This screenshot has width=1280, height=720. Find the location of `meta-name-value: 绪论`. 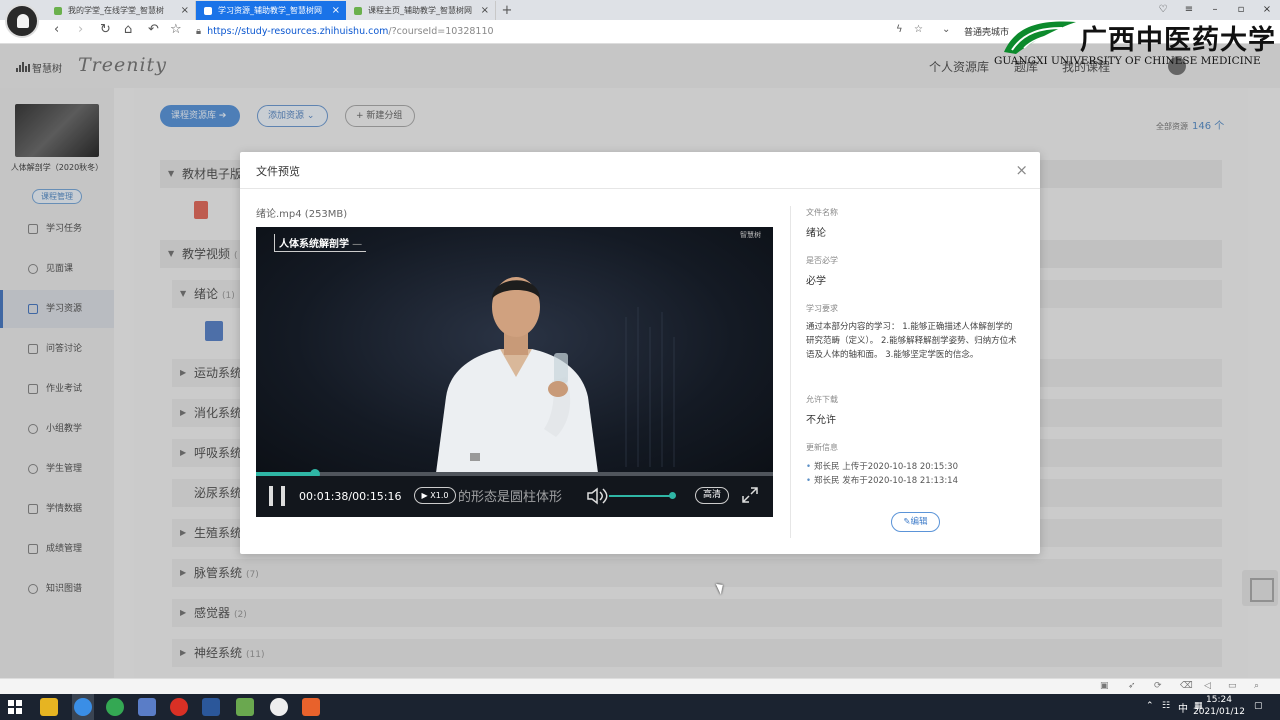

meta-name-value: 绪论 is located at coordinates (816, 233).